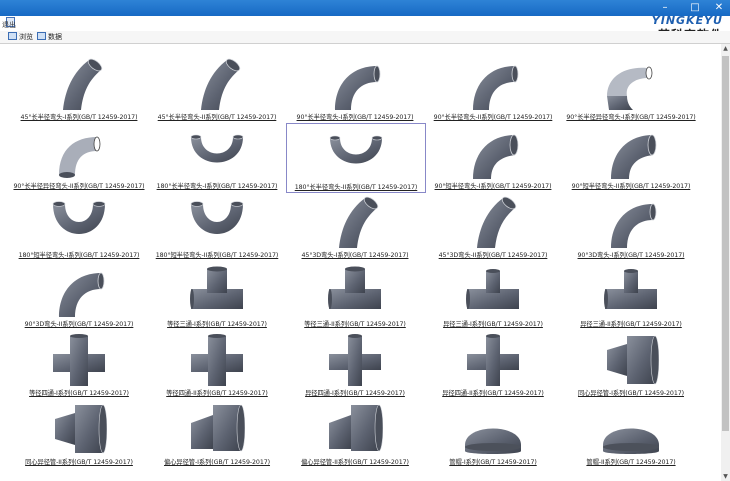 The height and width of the screenshot is (481, 730). Describe the element at coordinates (725, 243) in the screenshot. I see `scroll-thumb` at that location.